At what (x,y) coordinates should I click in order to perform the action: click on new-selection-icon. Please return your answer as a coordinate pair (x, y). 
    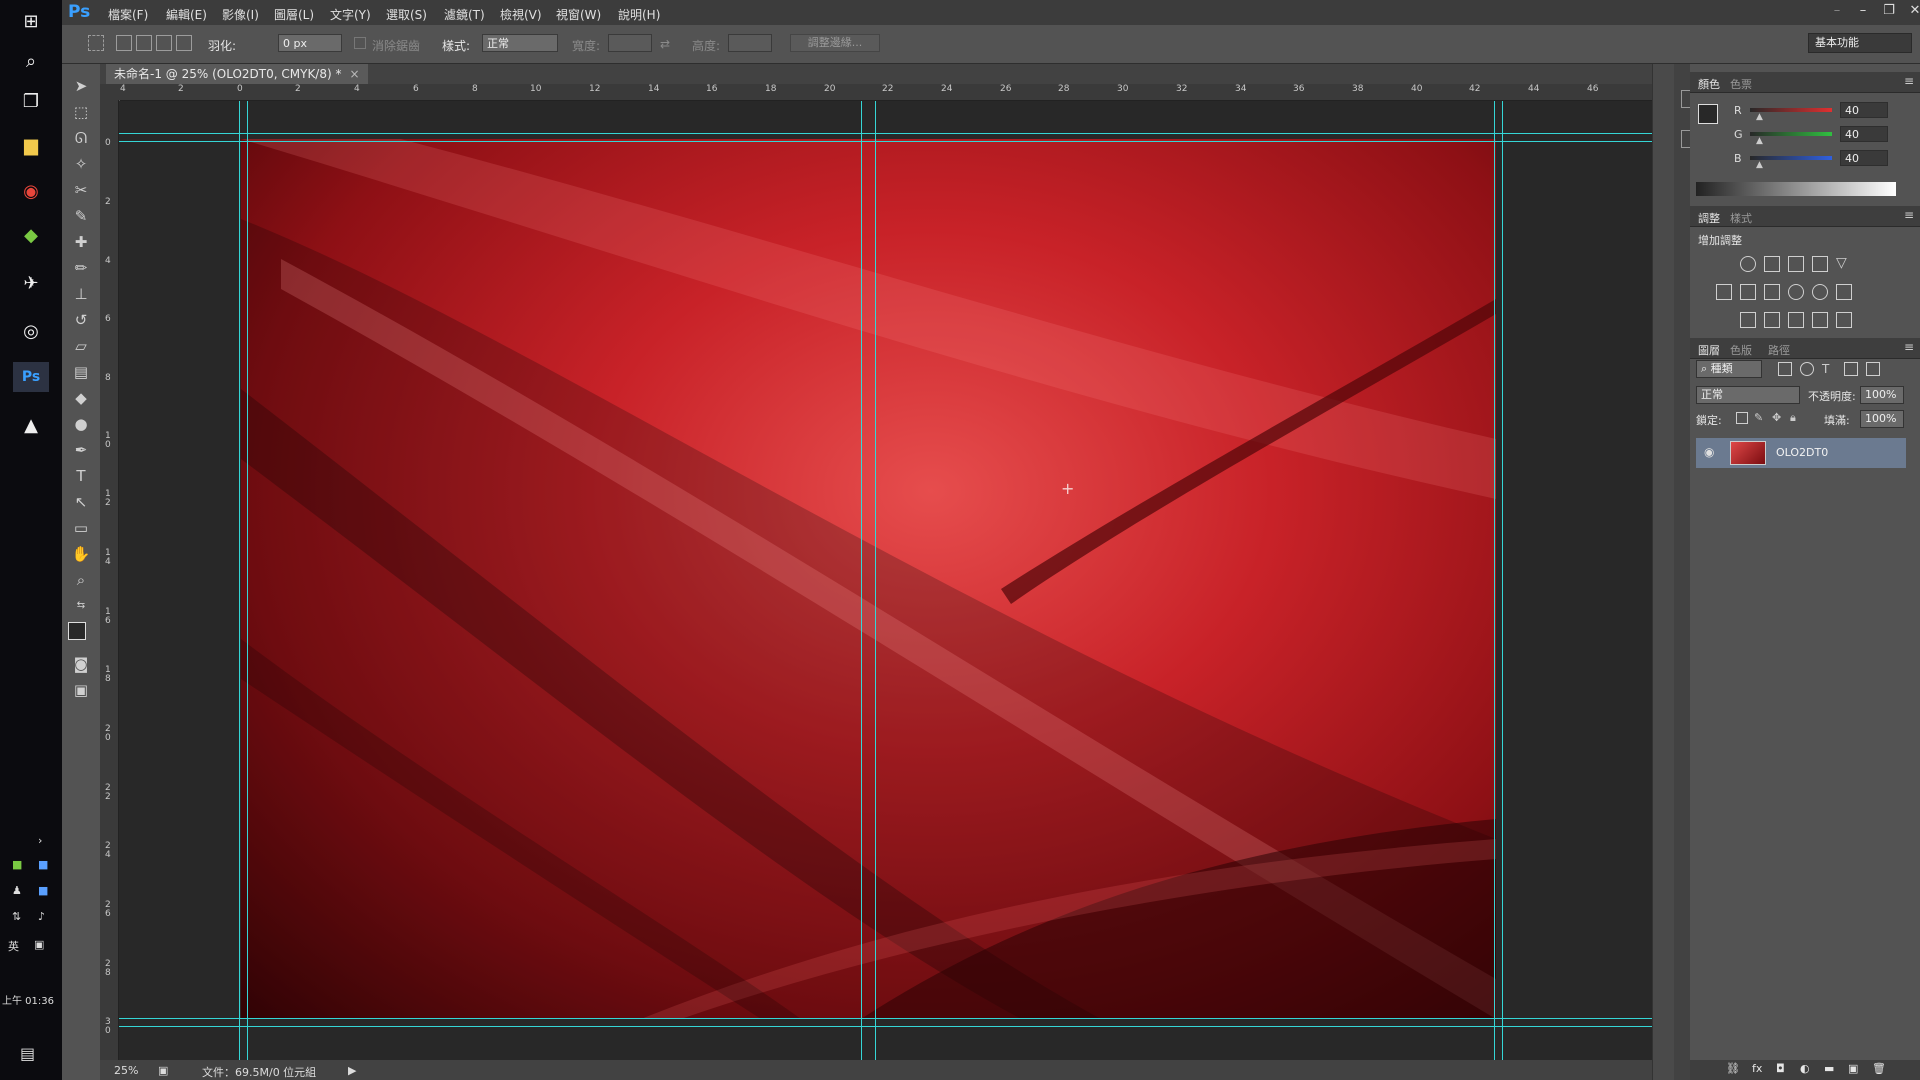
    Looking at the image, I should click on (124, 43).